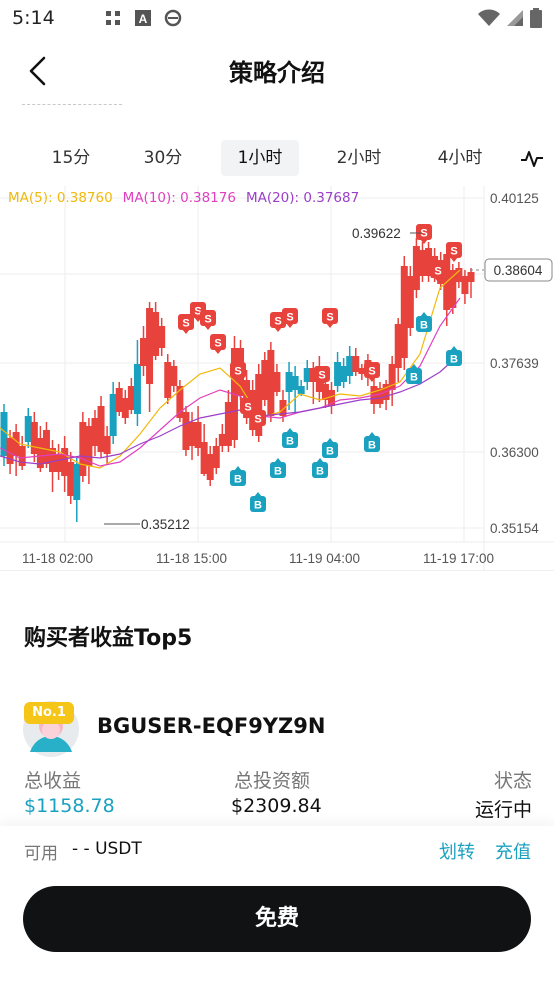 Image resolution: width=554 pixels, height=984 pixels. What do you see at coordinates (503, 810) in the screenshot?
I see `status-value: 运行中` at bounding box center [503, 810].